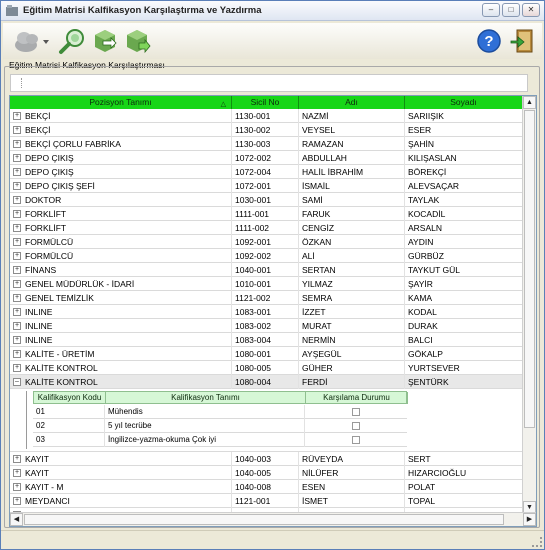  What do you see at coordinates (266, 242) in the screenshot?
I see `table-row: FORMÜLCÜ 1092-001 ÖZKAN AYDIN +` at bounding box center [266, 242].